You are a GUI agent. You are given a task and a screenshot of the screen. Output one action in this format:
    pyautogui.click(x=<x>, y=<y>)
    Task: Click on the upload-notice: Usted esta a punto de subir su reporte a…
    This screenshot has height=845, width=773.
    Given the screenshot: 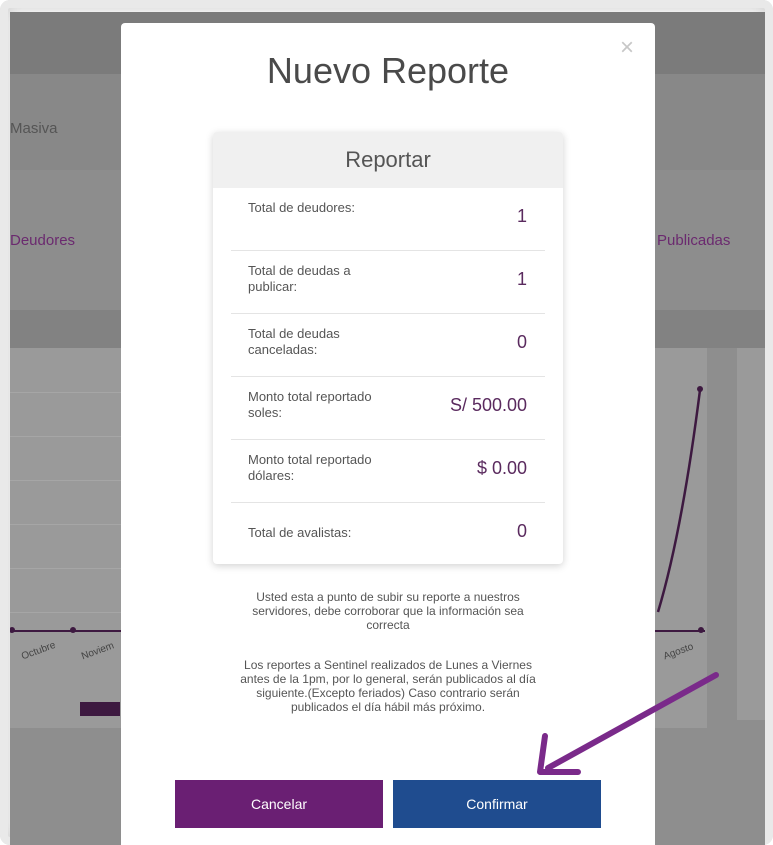 What is the action you would take?
    pyautogui.click(x=388, y=611)
    